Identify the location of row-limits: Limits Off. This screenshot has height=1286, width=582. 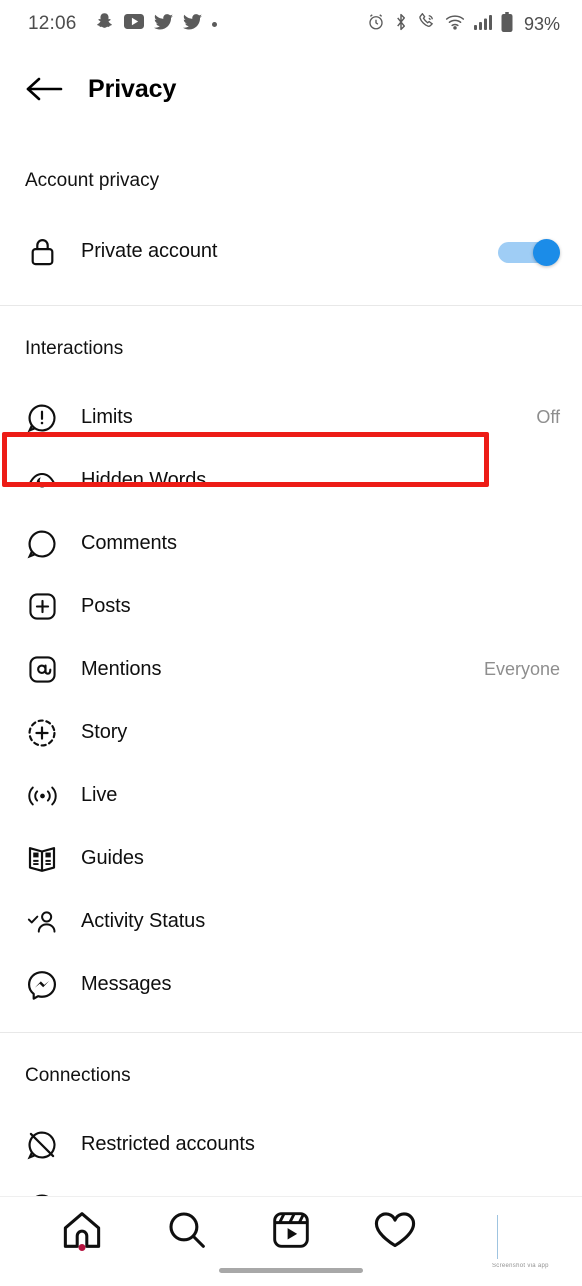
(291, 417).